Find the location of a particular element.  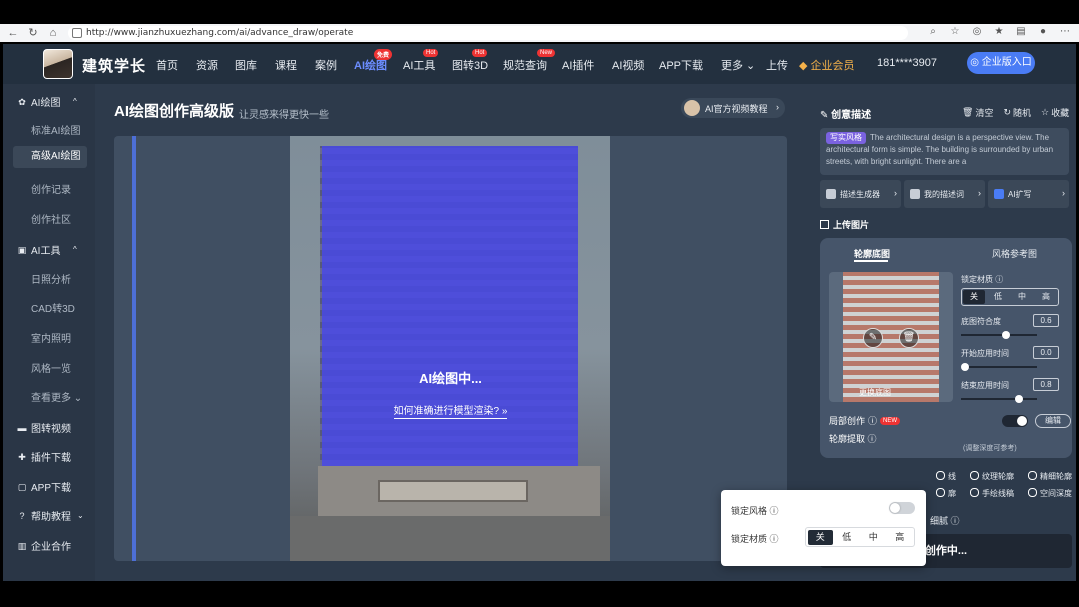

radio-fine-contour: 精细轮廓 is located at coordinates (1050, 476).